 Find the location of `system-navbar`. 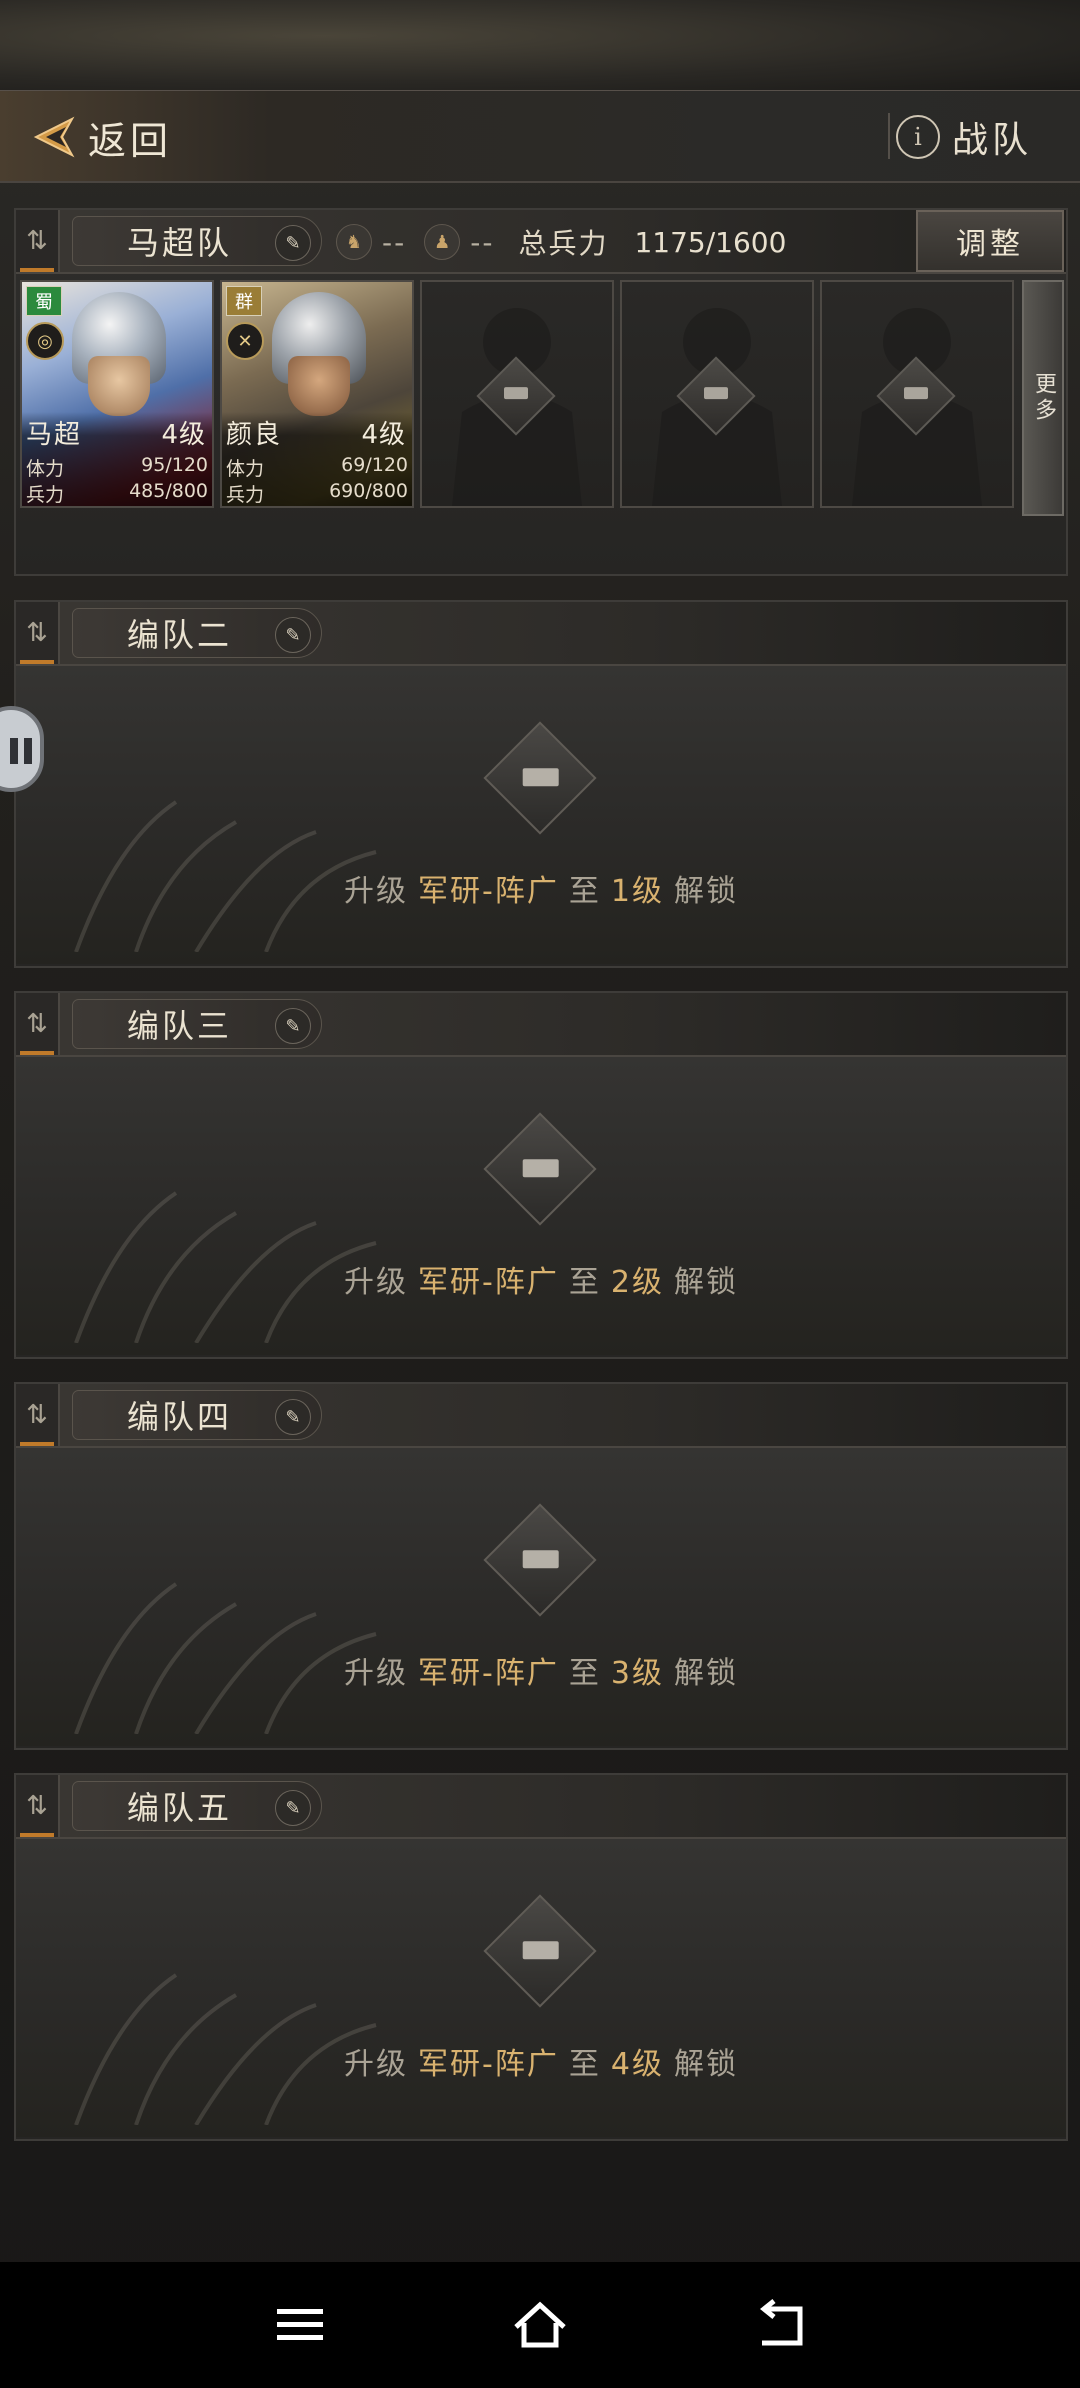

system-navbar is located at coordinates (540, 2325).